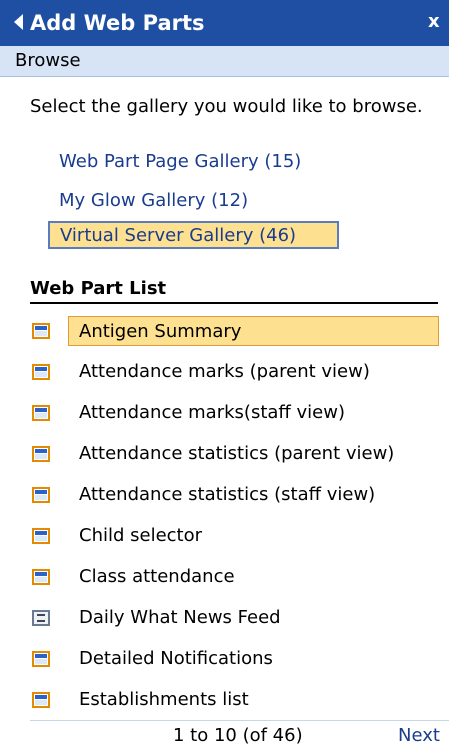 The width and height of the screenshot is (449, 753). What do you see at coordinates (235, 537) in the screenshot?
I see `web-part-item-child-selector: Child selector` at bounding box center [235, 537].